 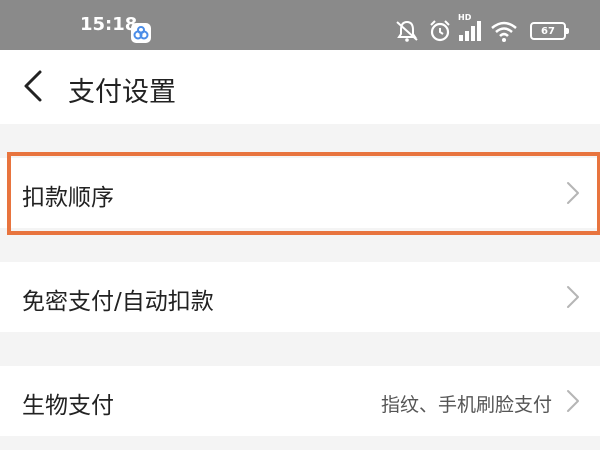 I want to click on page-title: 支付设置, so click(x=122, y=92).